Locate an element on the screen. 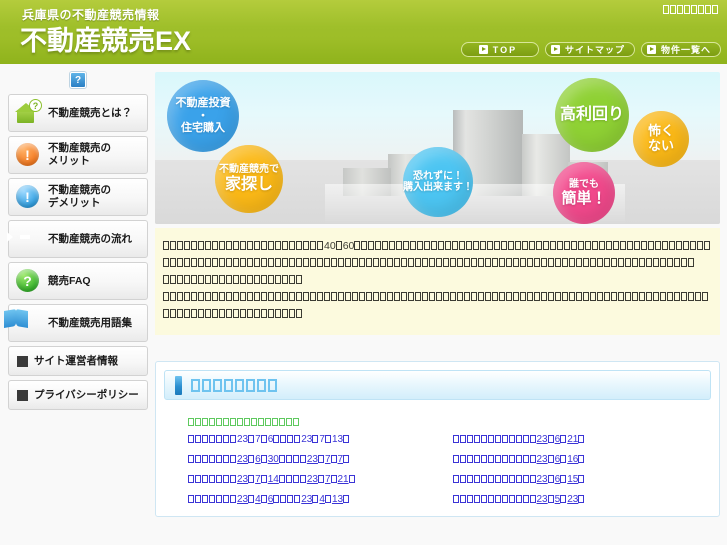 The image size is (727, 545). help-badge-icon: ? is located at coordinates (78, 80).